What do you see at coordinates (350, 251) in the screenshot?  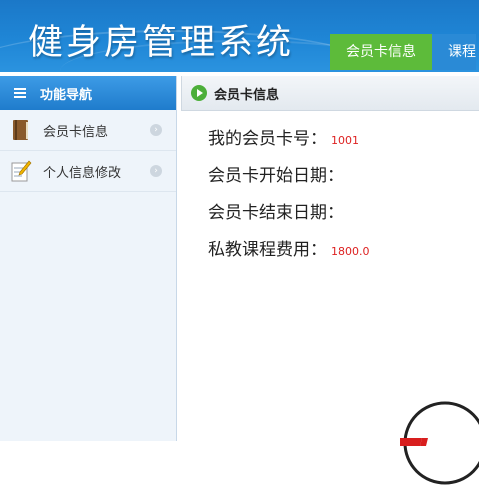 I see `course-fee-value: 1800.0` at bounding box center [350, 251].